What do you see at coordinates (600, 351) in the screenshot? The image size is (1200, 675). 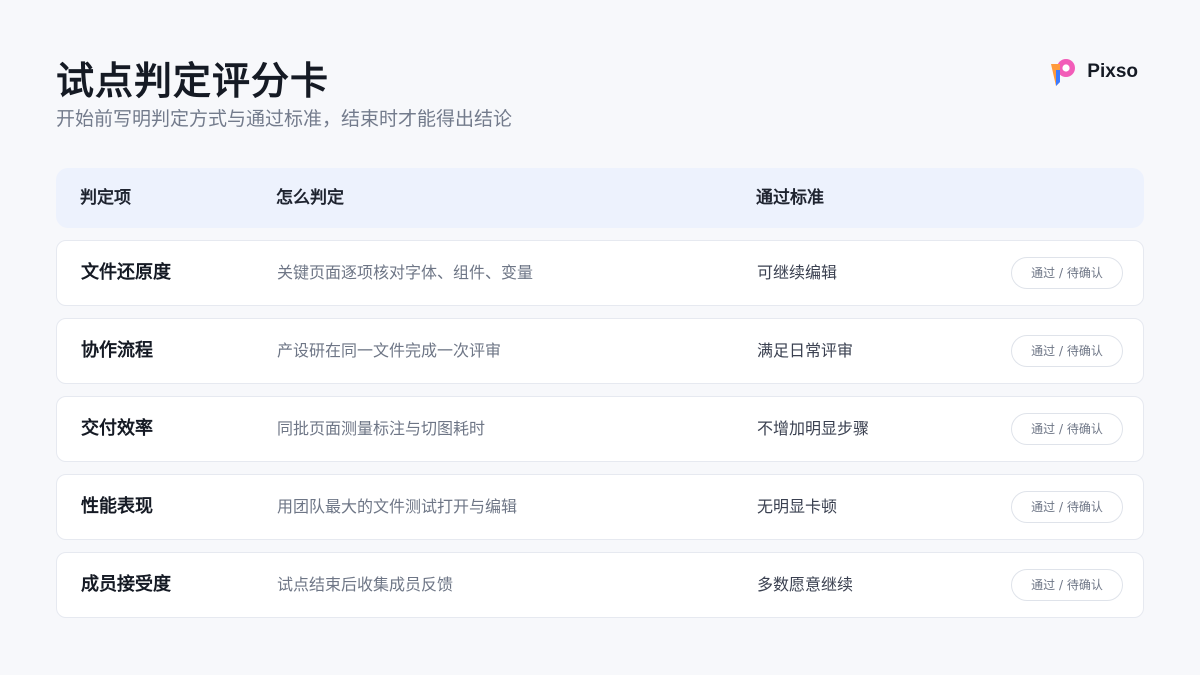 I see `table-row: 协作流程 产设研在同一文件完成一次评审 满足日常评审 通过 / 待确认` at bounding box center [600, 351].